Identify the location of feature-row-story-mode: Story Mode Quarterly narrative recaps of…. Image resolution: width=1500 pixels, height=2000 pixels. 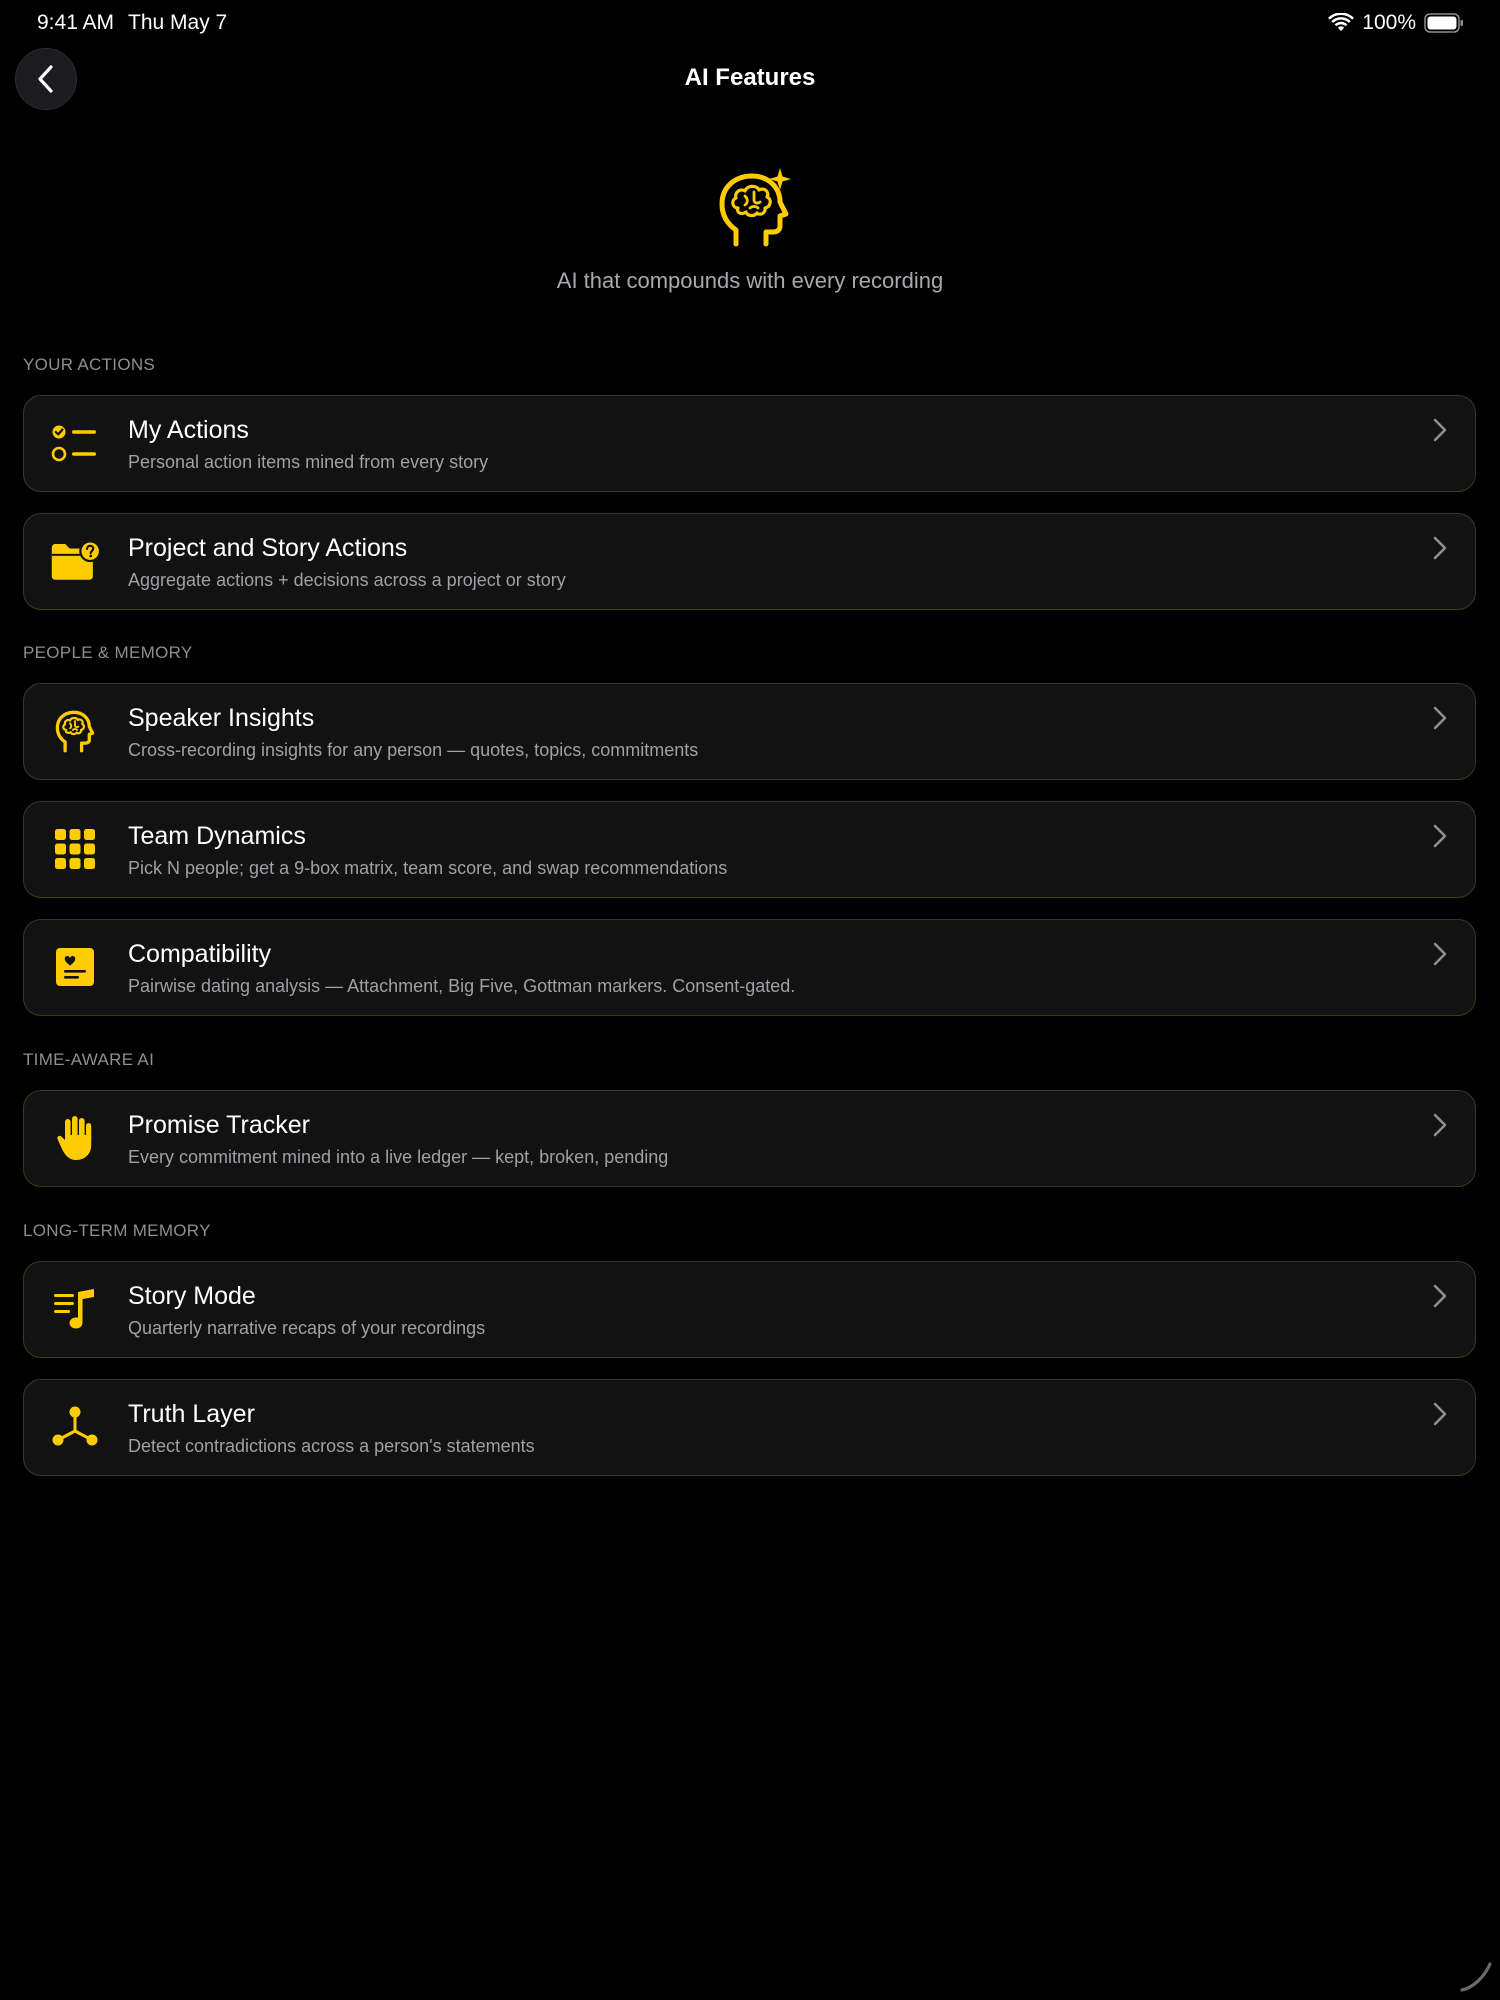
(749, 1309).